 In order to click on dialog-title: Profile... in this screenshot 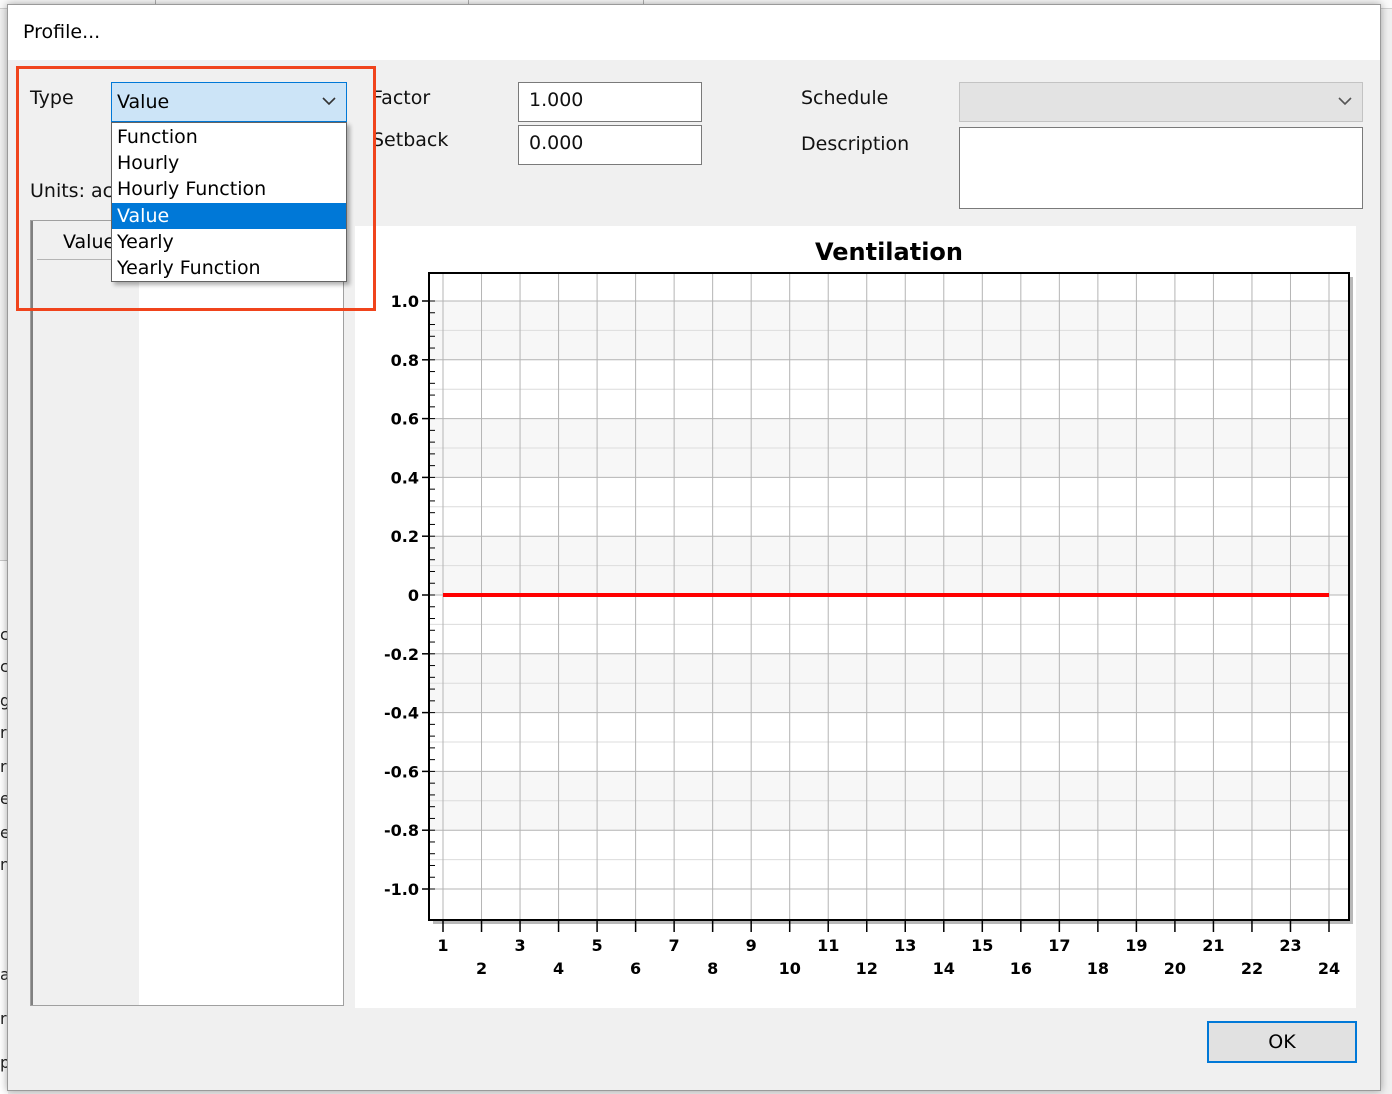, I will do `click(62, 32)`.